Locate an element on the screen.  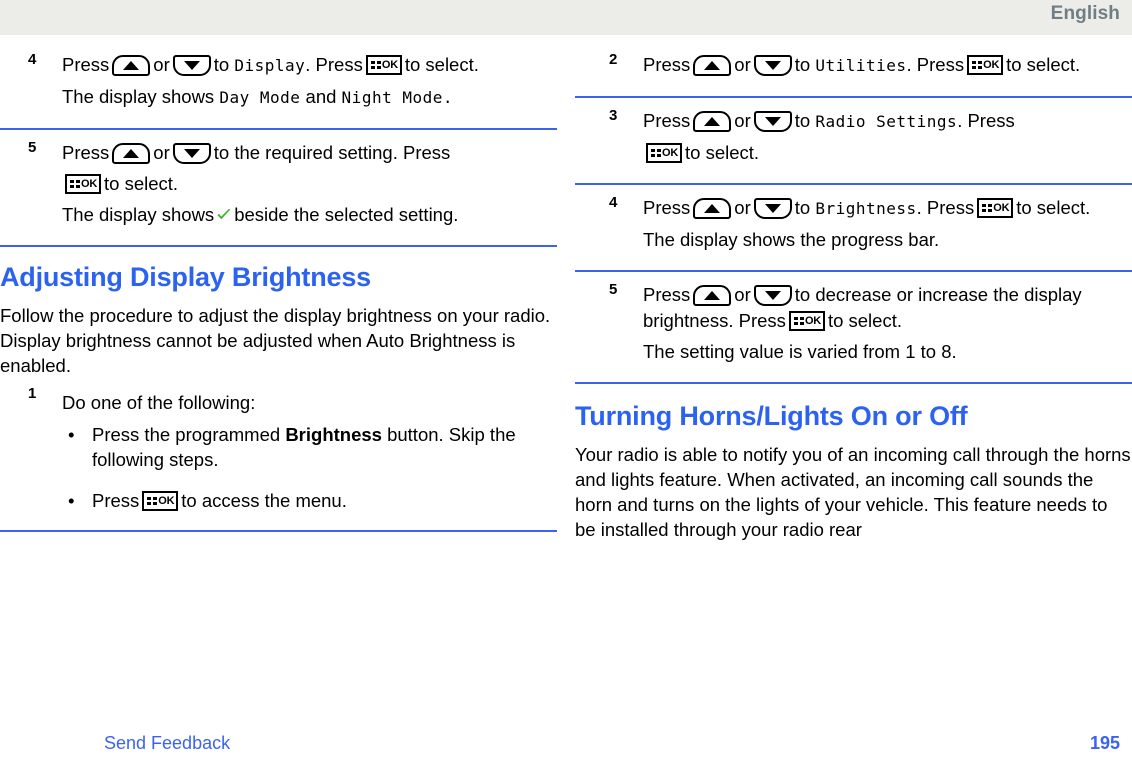
lcd-menu-label: Radio Settings is located at coordinates (886, 121).